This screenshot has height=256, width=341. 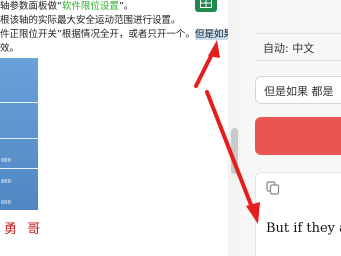 I want to click on doc-line-2: 根该轴的实际最大安全运动范围进行设置。, so click(x=90, y=20).